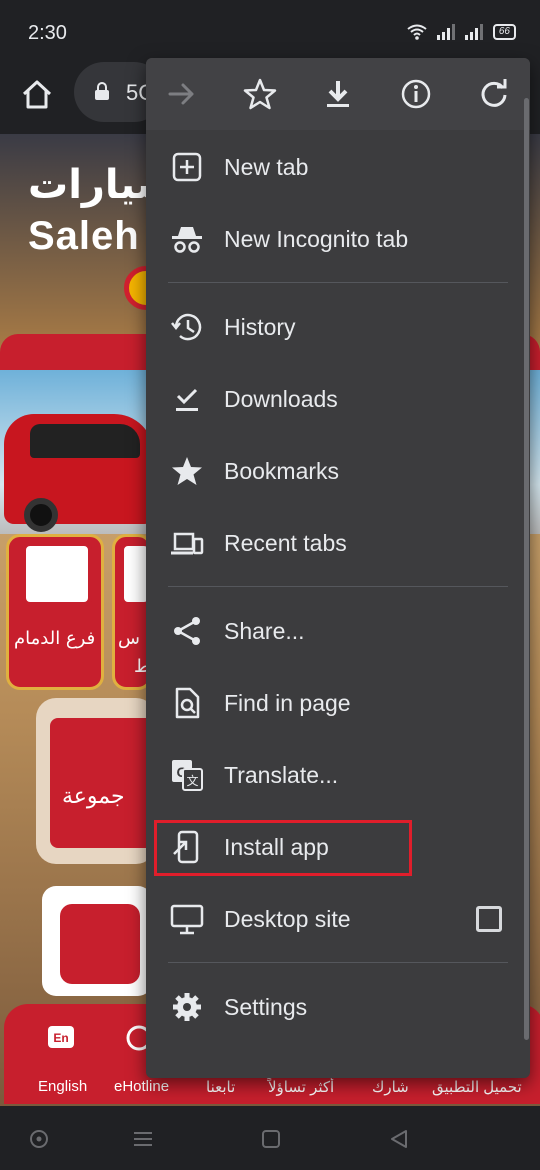 Image resolution: width=540 pixels, height=1170 pixels. What do you see at coordinates (260, 327) in the screenshot?
I see `menu-label-history: History` at bounding box center [260, 327].